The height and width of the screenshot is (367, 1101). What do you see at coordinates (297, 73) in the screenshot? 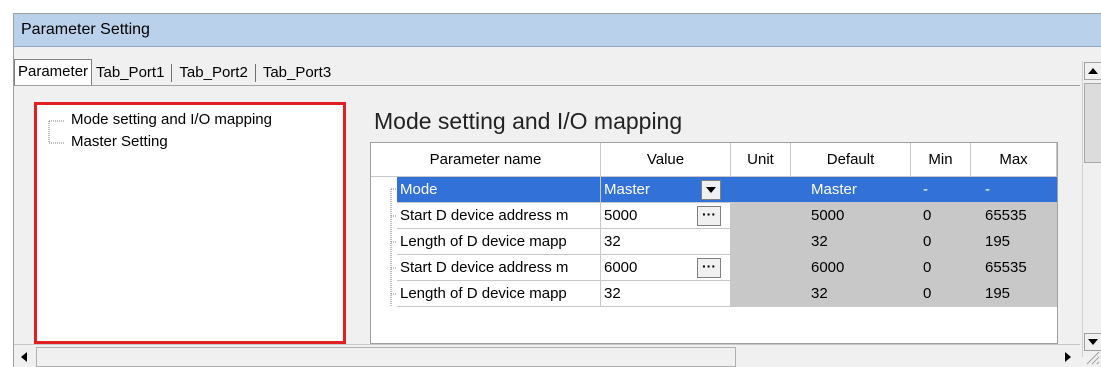
I see `tab-port3: Tab_Port3` at bounding box center [297, 73].